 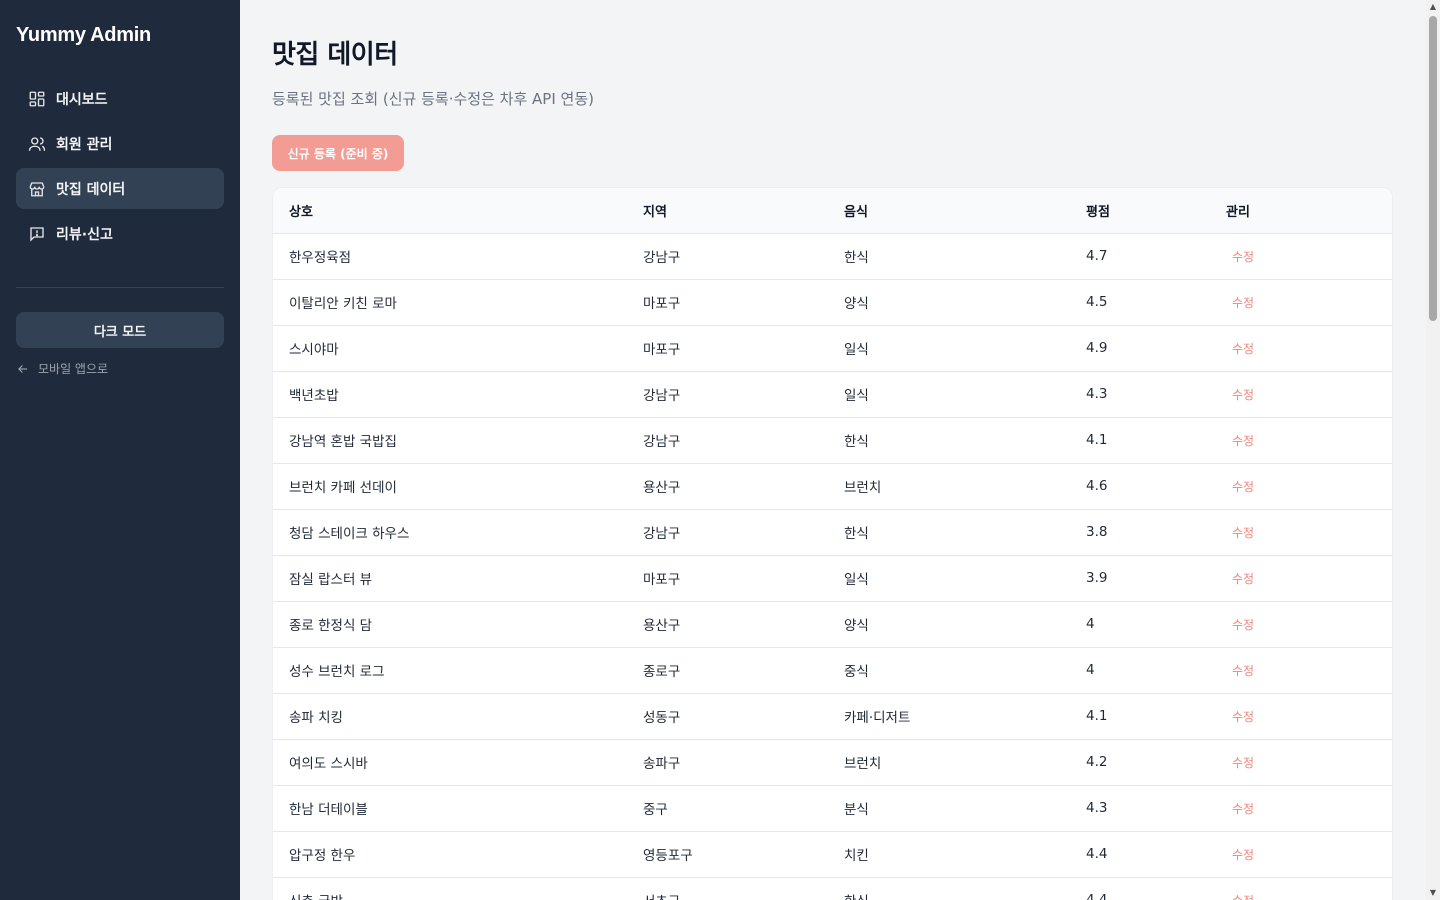 What do you see at coordinates (965, 670) in the screenshot?
I see `cell-food: 중식` at bounding box center [965, 670].